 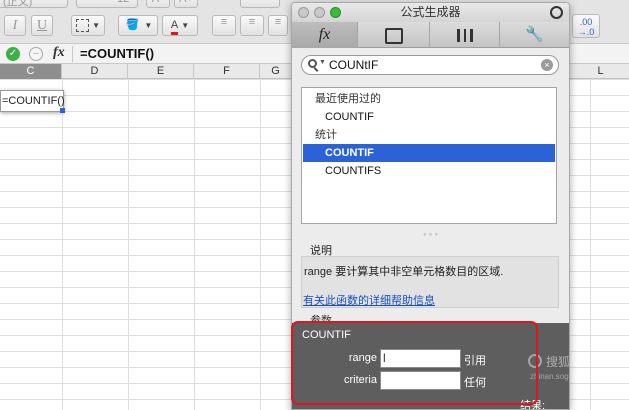 I want to click on tab-library, so click(x=465, y=35).